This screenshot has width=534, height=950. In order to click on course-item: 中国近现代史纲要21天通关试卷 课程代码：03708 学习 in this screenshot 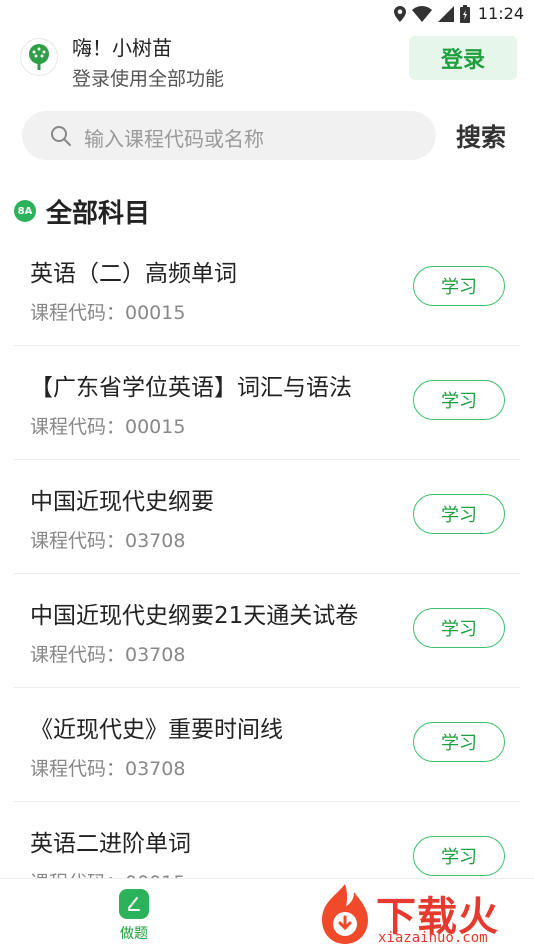, I will do `click(267, 631)`.